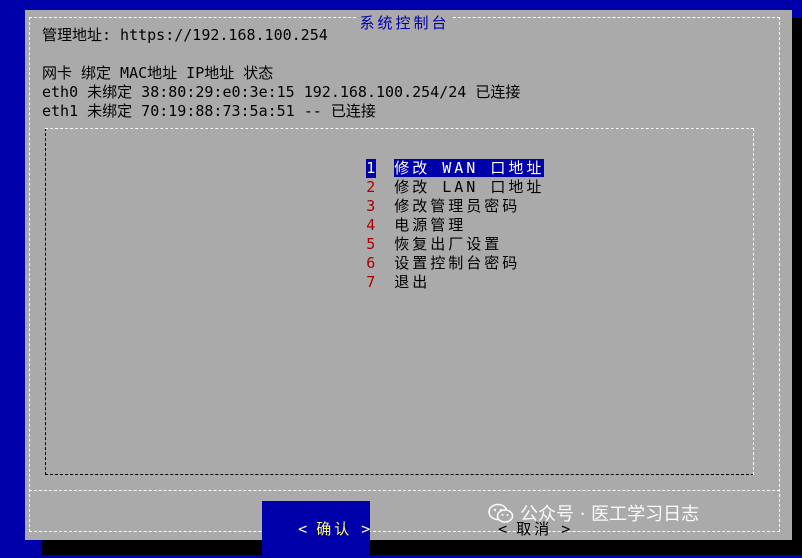  What do you see at coordinates (412, 282) in the screenshot?
I see `menu-item-label: 退出` at bounding box center [412, 282].